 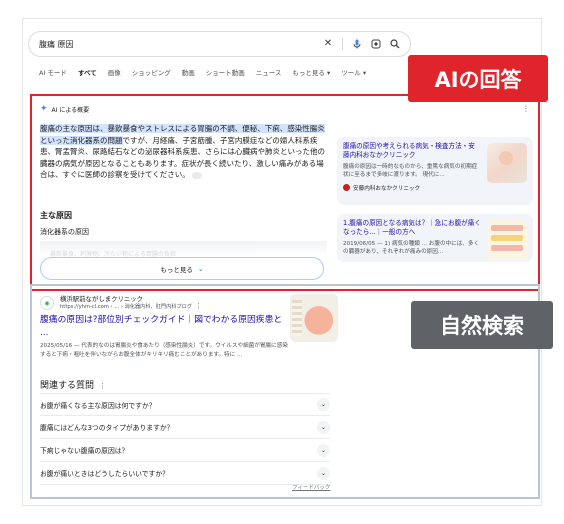 I want to click on tab-videos: 動画, so click(x=188, y=72).